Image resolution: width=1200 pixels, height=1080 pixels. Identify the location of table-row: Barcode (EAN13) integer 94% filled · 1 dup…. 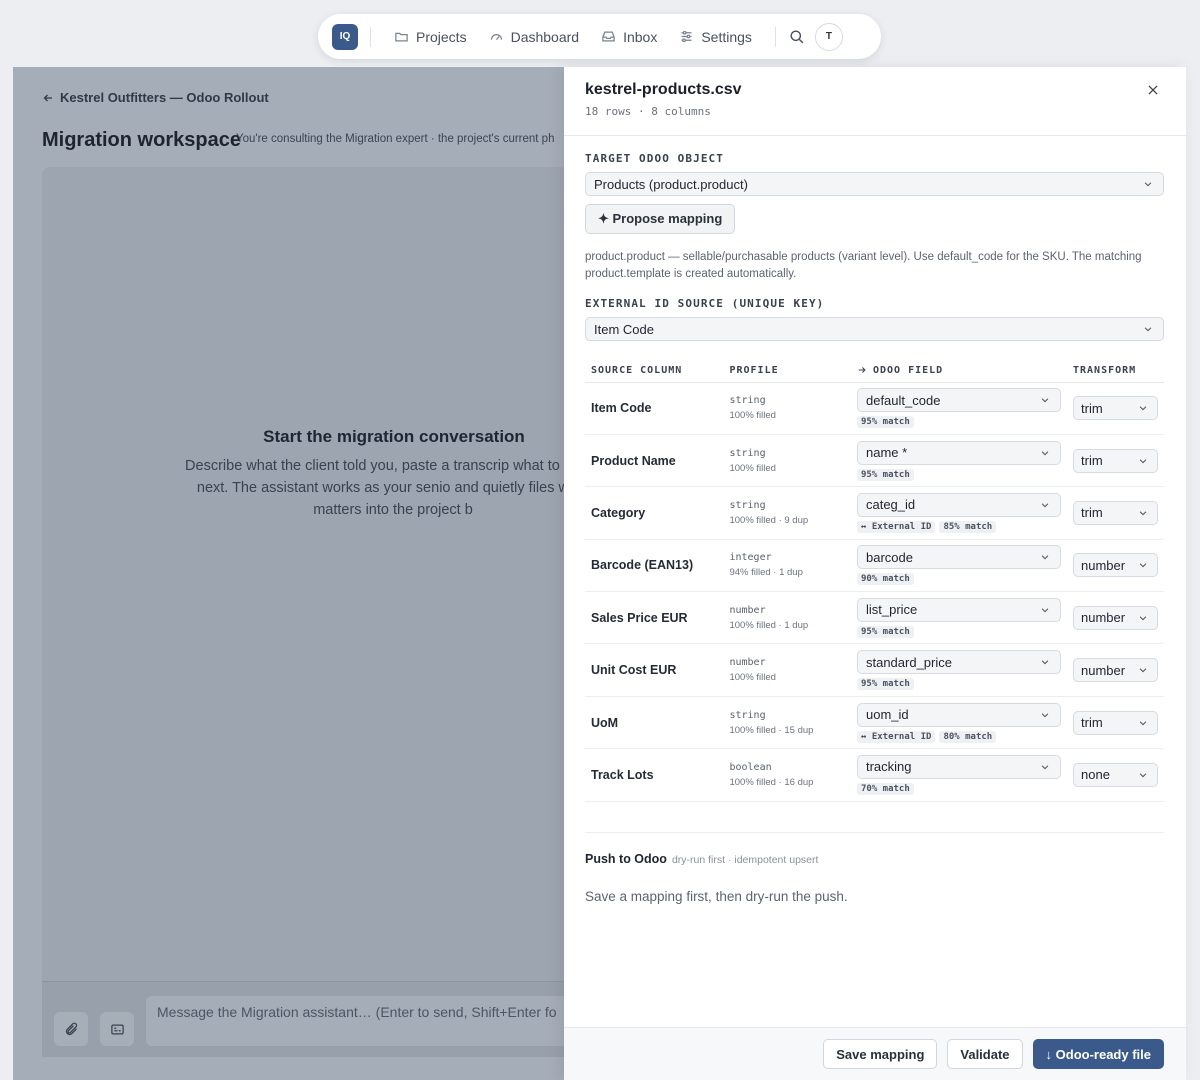
(874, 566).